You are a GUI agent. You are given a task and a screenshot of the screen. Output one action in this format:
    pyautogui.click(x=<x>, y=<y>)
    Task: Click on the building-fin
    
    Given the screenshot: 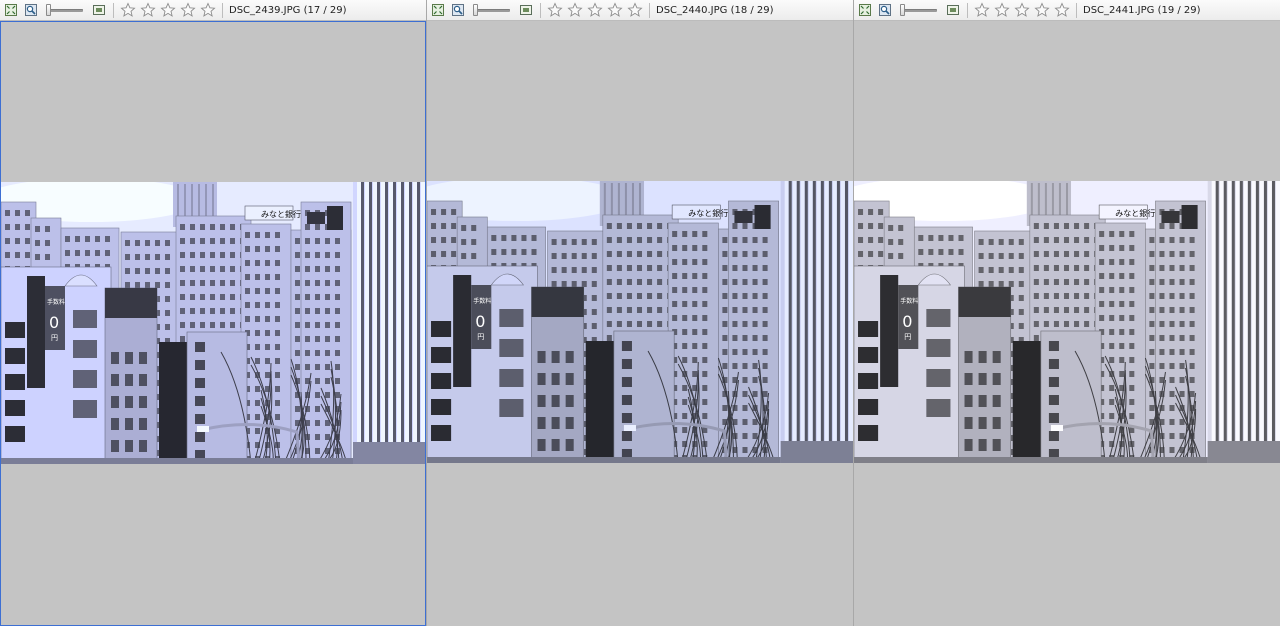 What is the action you would take?
    pyautogui.click(x=826, y=311)
    